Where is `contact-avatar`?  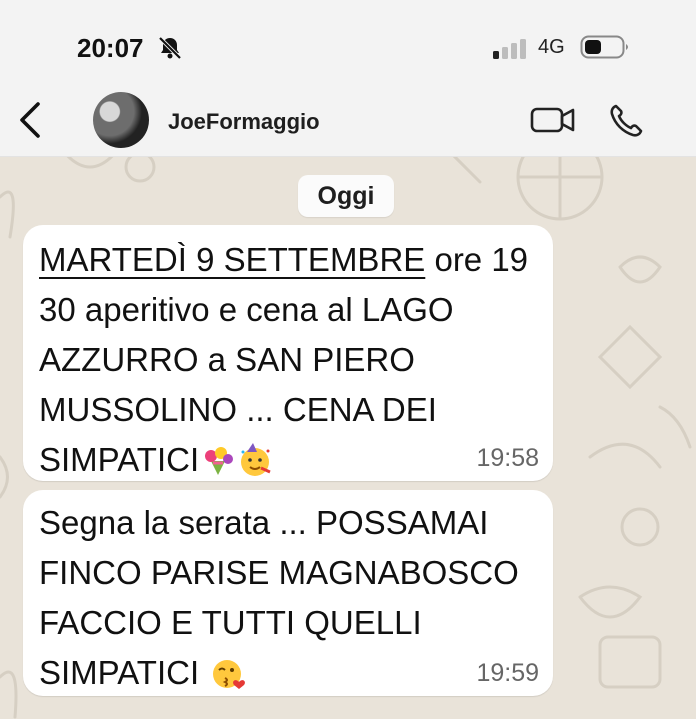
contact-avatar is located at coordinates (121, 120).